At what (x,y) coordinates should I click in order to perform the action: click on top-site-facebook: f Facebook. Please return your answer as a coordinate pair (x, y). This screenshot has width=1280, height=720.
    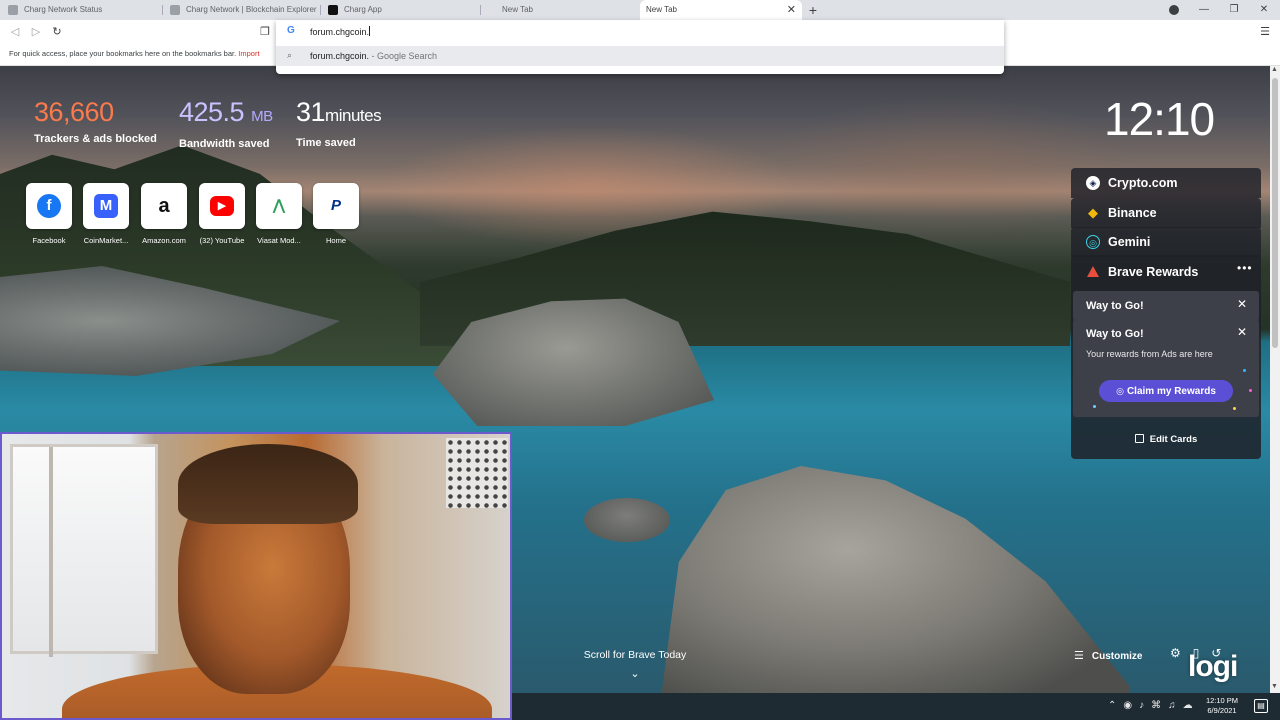
    Looking at the image, I should click on (49, 214).